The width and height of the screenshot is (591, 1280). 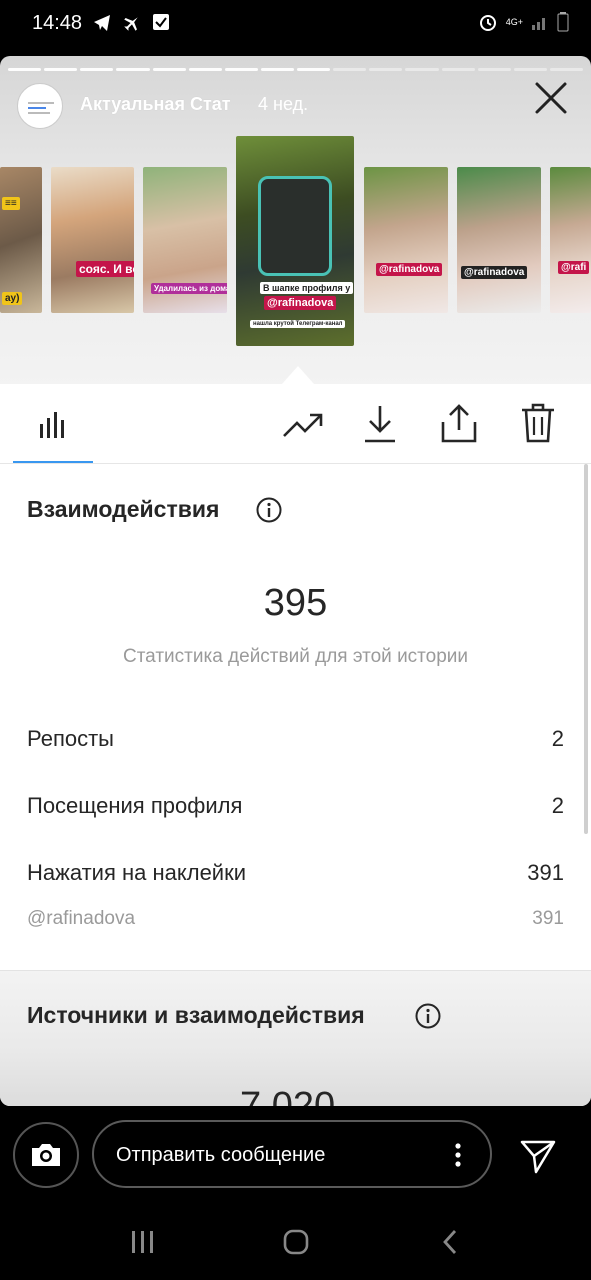 What do you see at coordinates (221, 1155) in the screenshot?
I see `message-placeholder: Отправить сообщение` at bounding box center [221, 1155].